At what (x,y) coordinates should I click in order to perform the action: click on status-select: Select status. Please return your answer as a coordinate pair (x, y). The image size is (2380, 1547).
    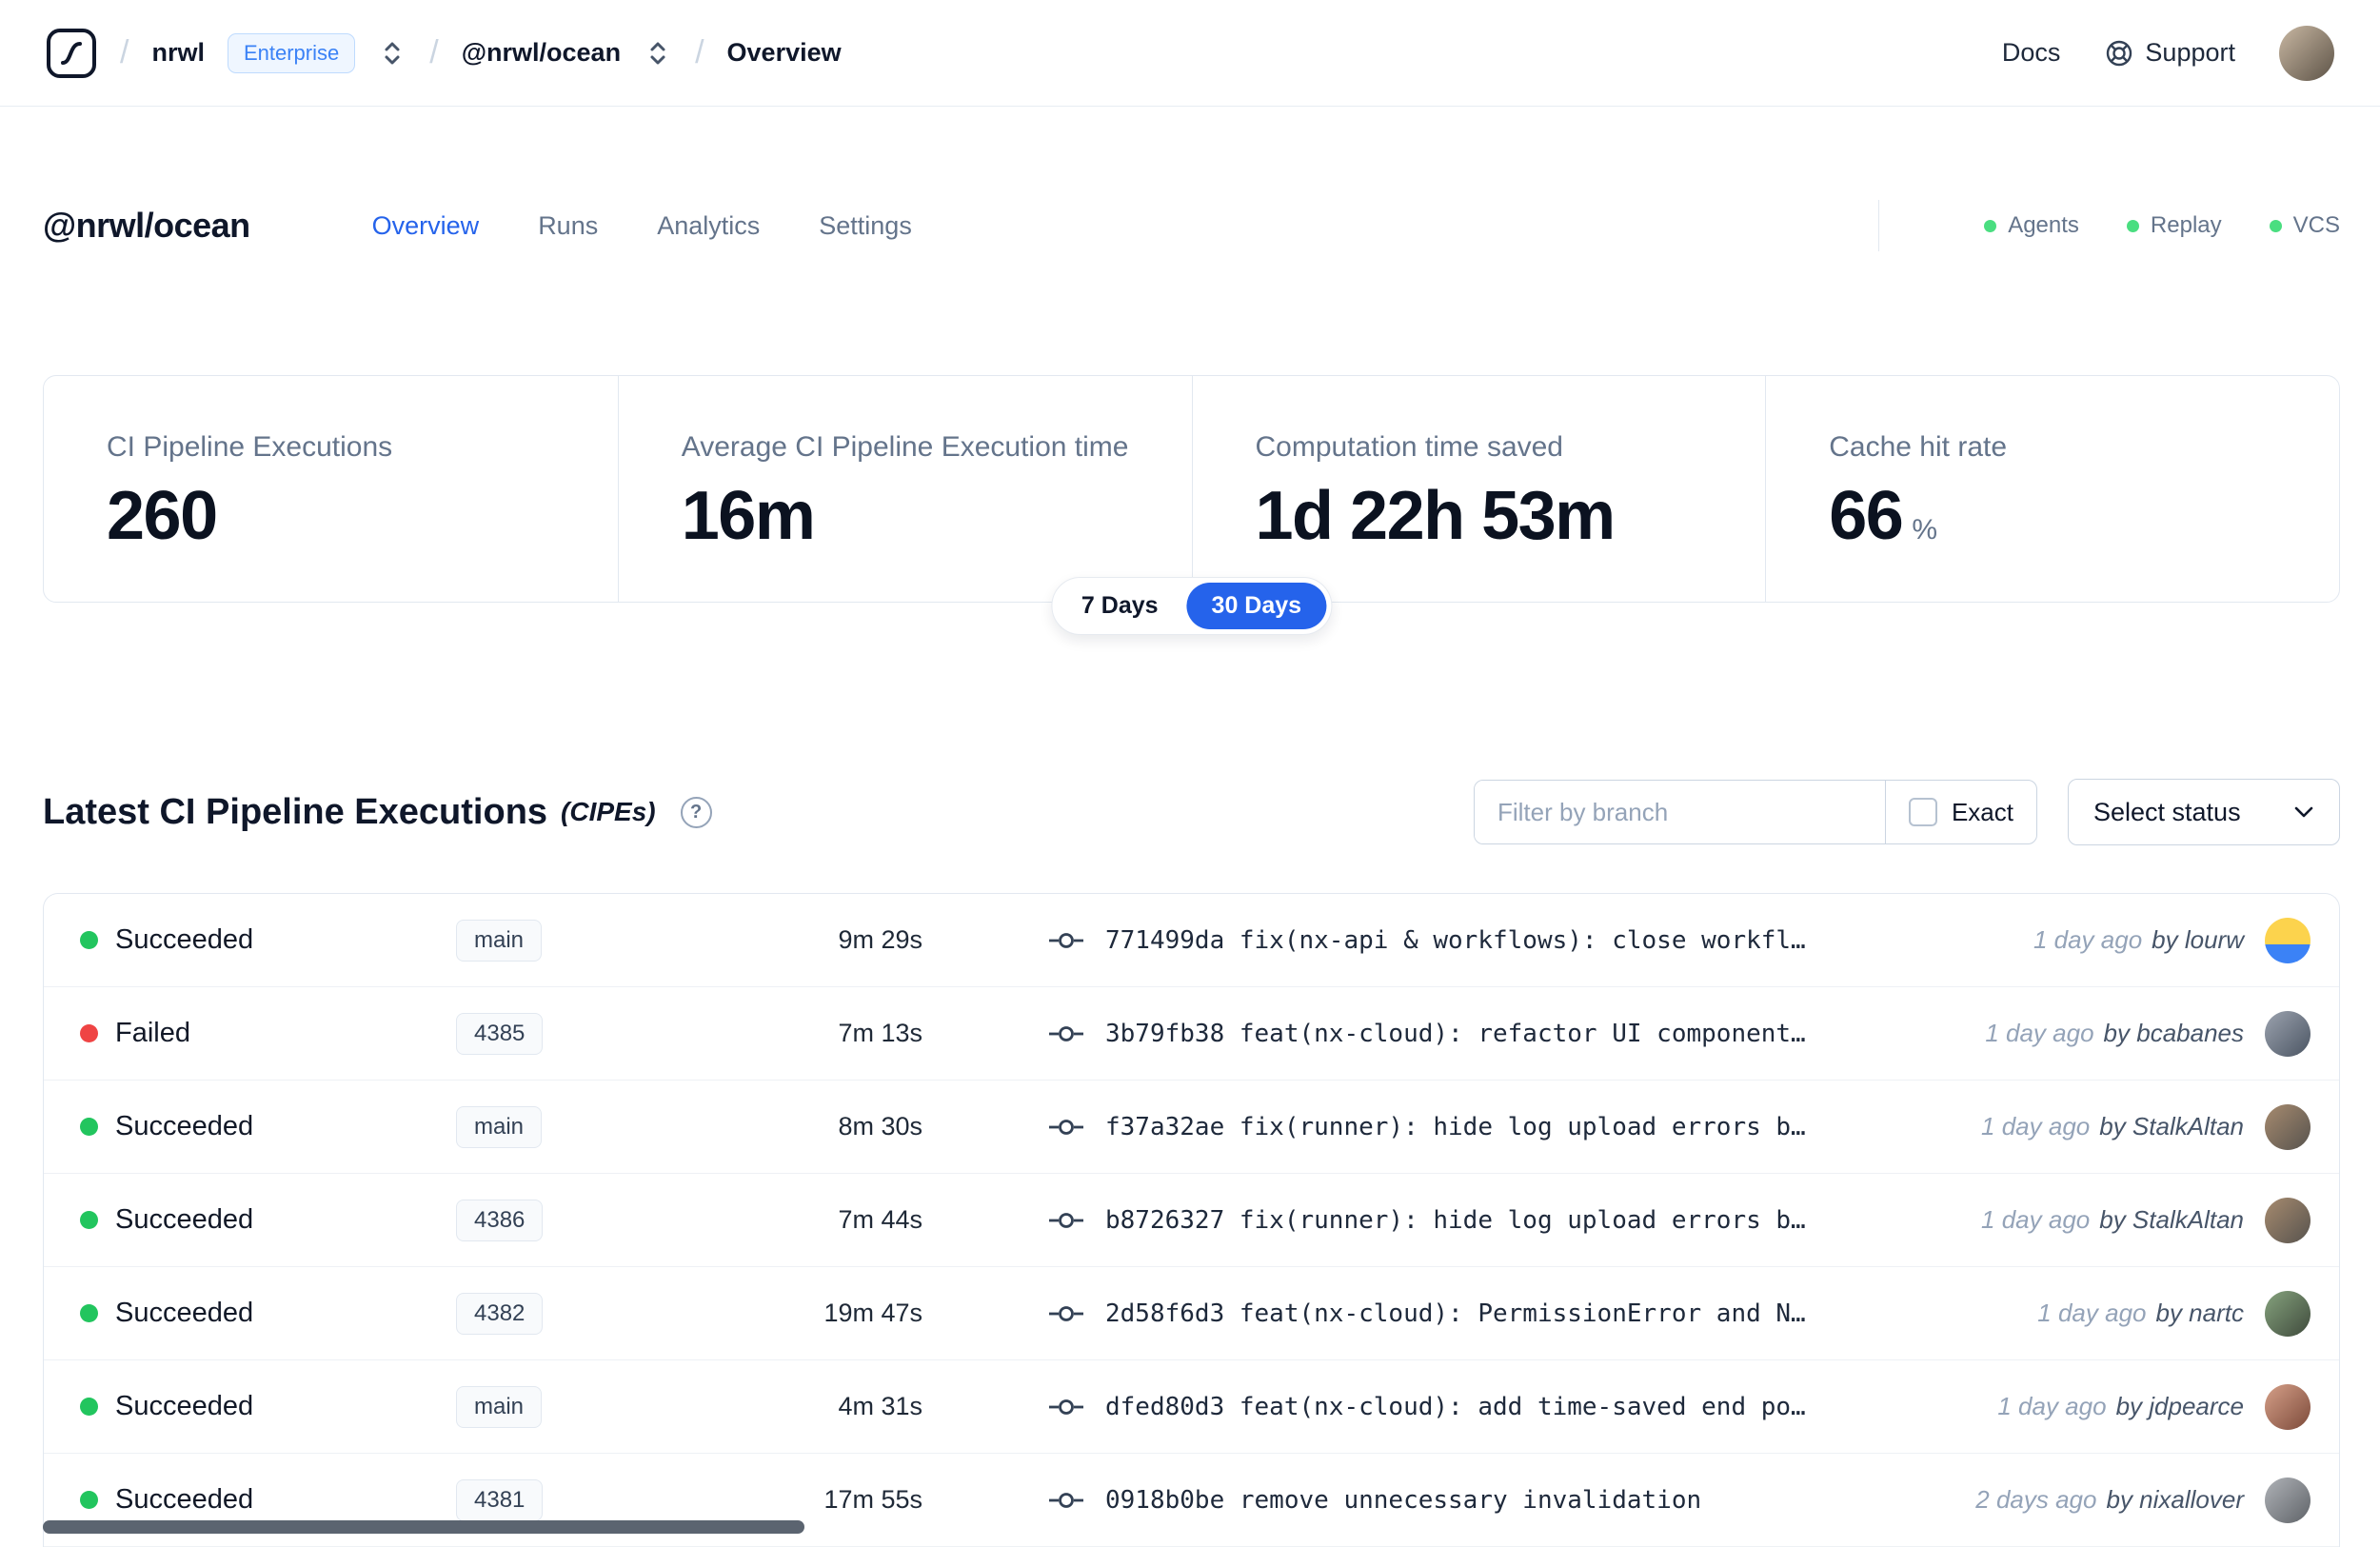
    Looking at the image, I should click on (2204, 812).